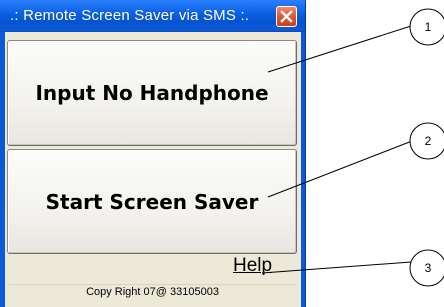 The image size is (444, 307). I want to click on title-bar: .: Remote Screen Saver via SMS :., so click(152, 16).